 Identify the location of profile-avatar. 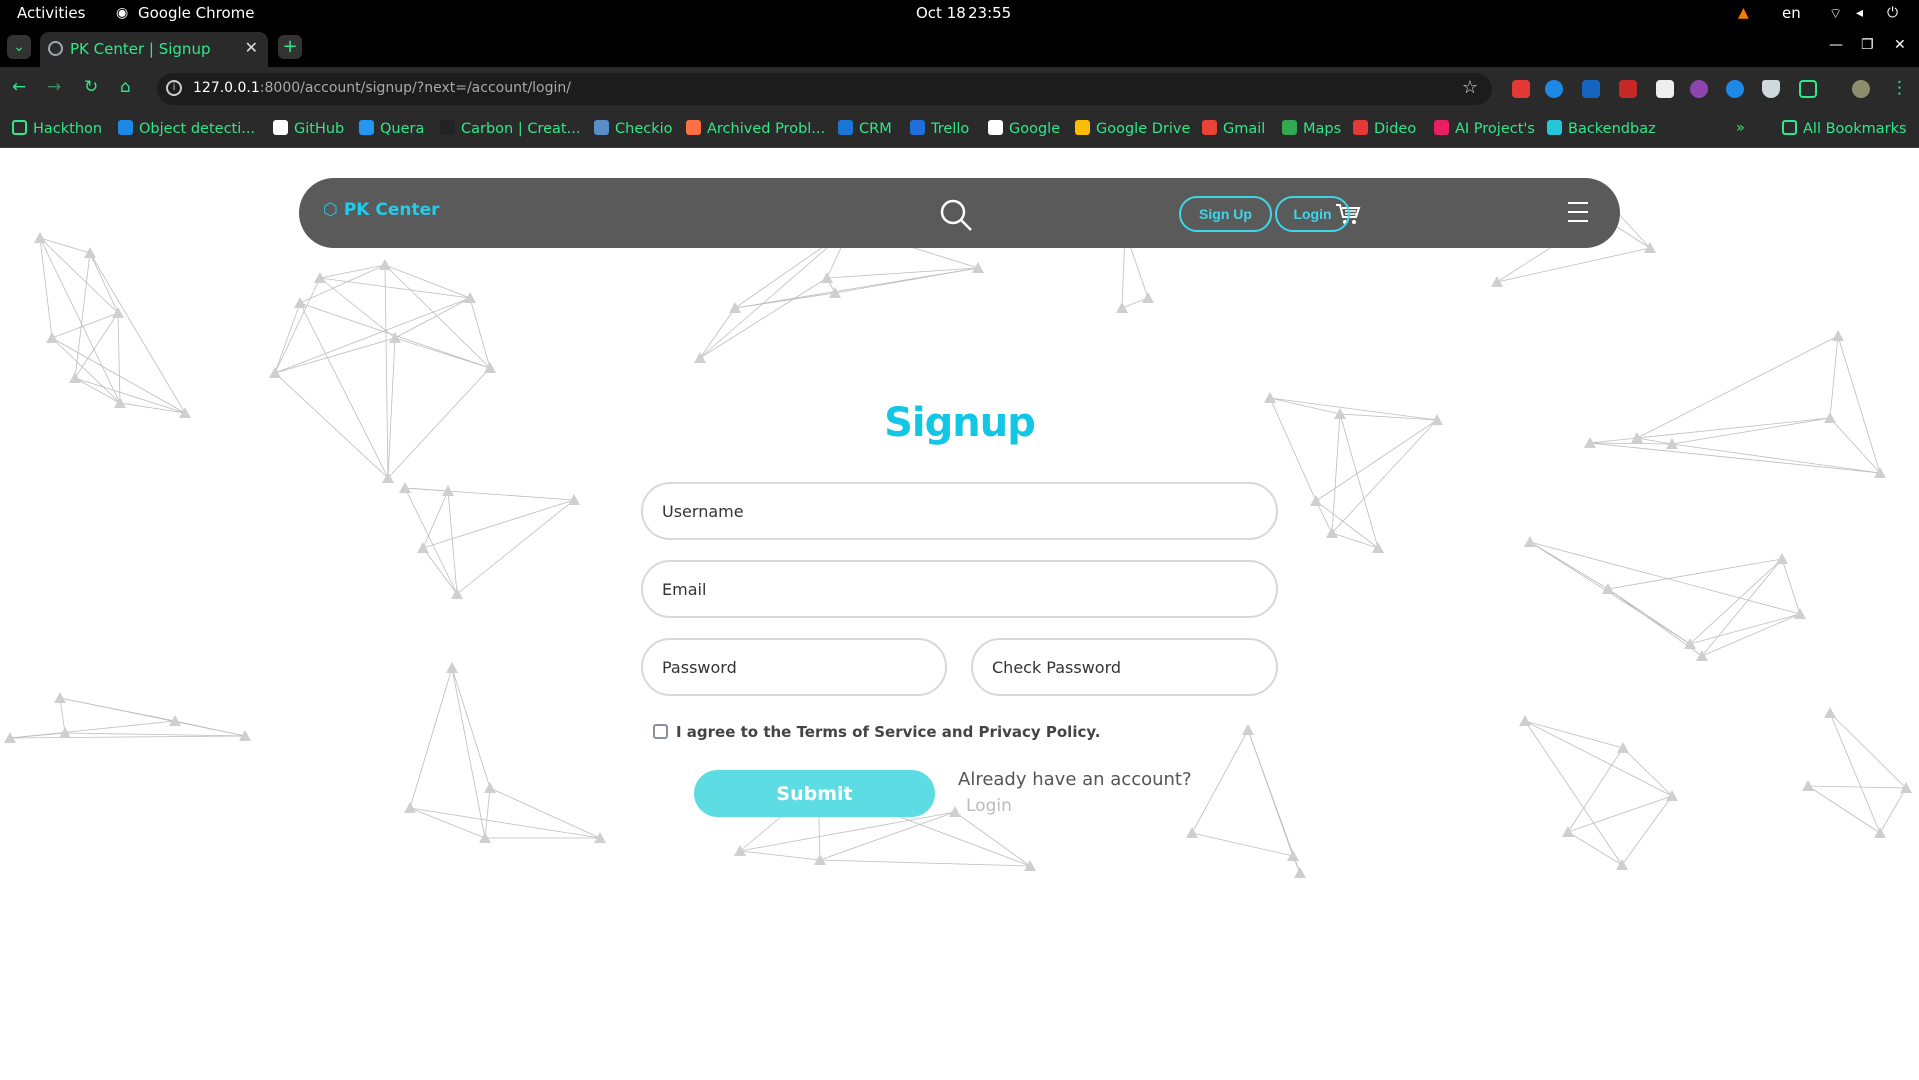
(1861, 89).